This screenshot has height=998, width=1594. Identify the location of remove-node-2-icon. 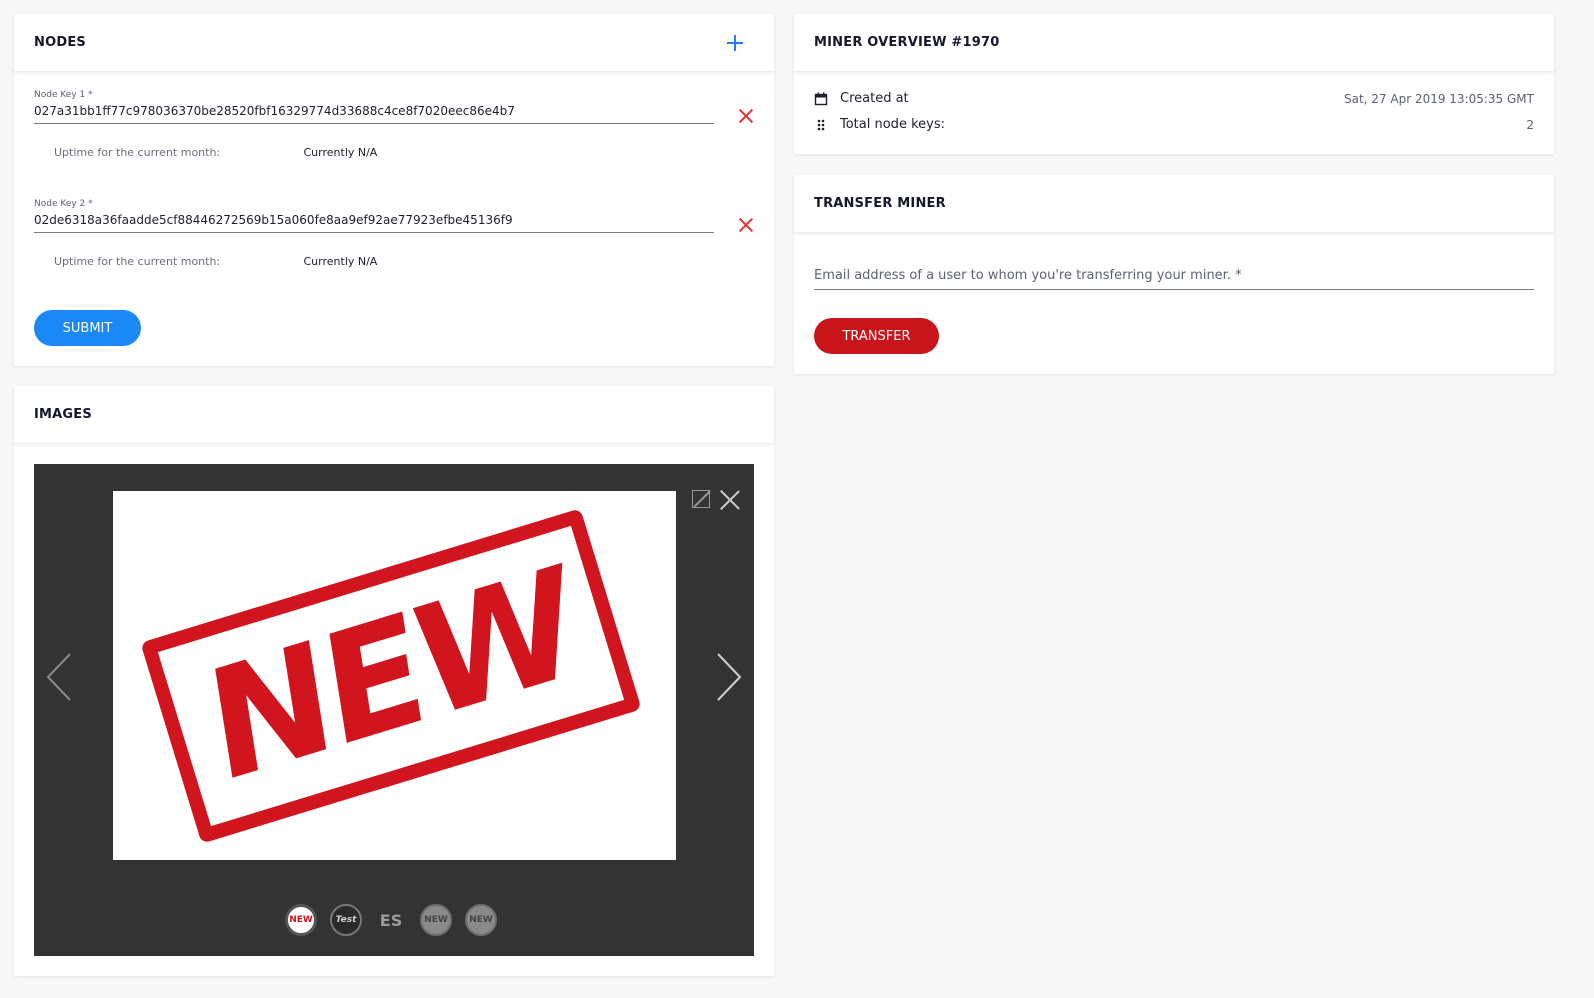
(746, 225).